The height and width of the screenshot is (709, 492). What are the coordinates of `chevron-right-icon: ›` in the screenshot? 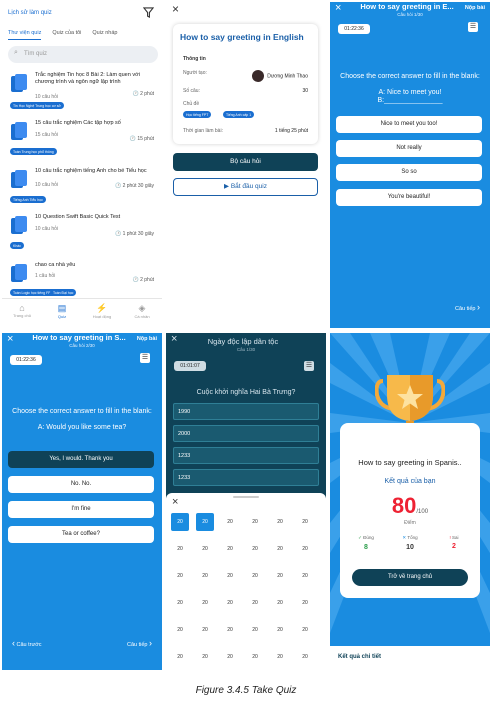 It's located at (150, 643).